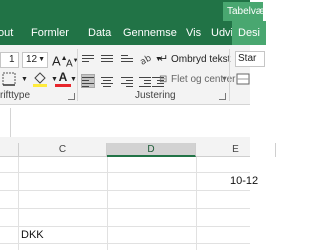 Image resolution: width=320 pixels, height=250 pixels. What do you see at coordinates (243, 79) in the screenshot?
I see `format-icon` at bounding box center [243, 79].